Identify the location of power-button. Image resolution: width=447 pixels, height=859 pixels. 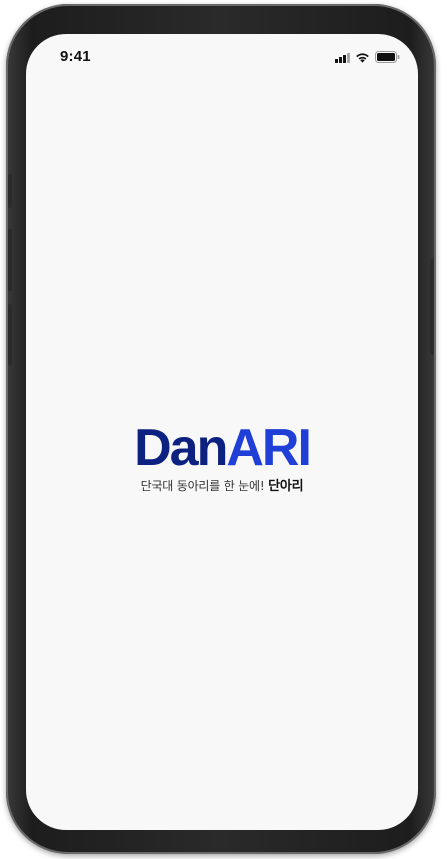
(432, 307).